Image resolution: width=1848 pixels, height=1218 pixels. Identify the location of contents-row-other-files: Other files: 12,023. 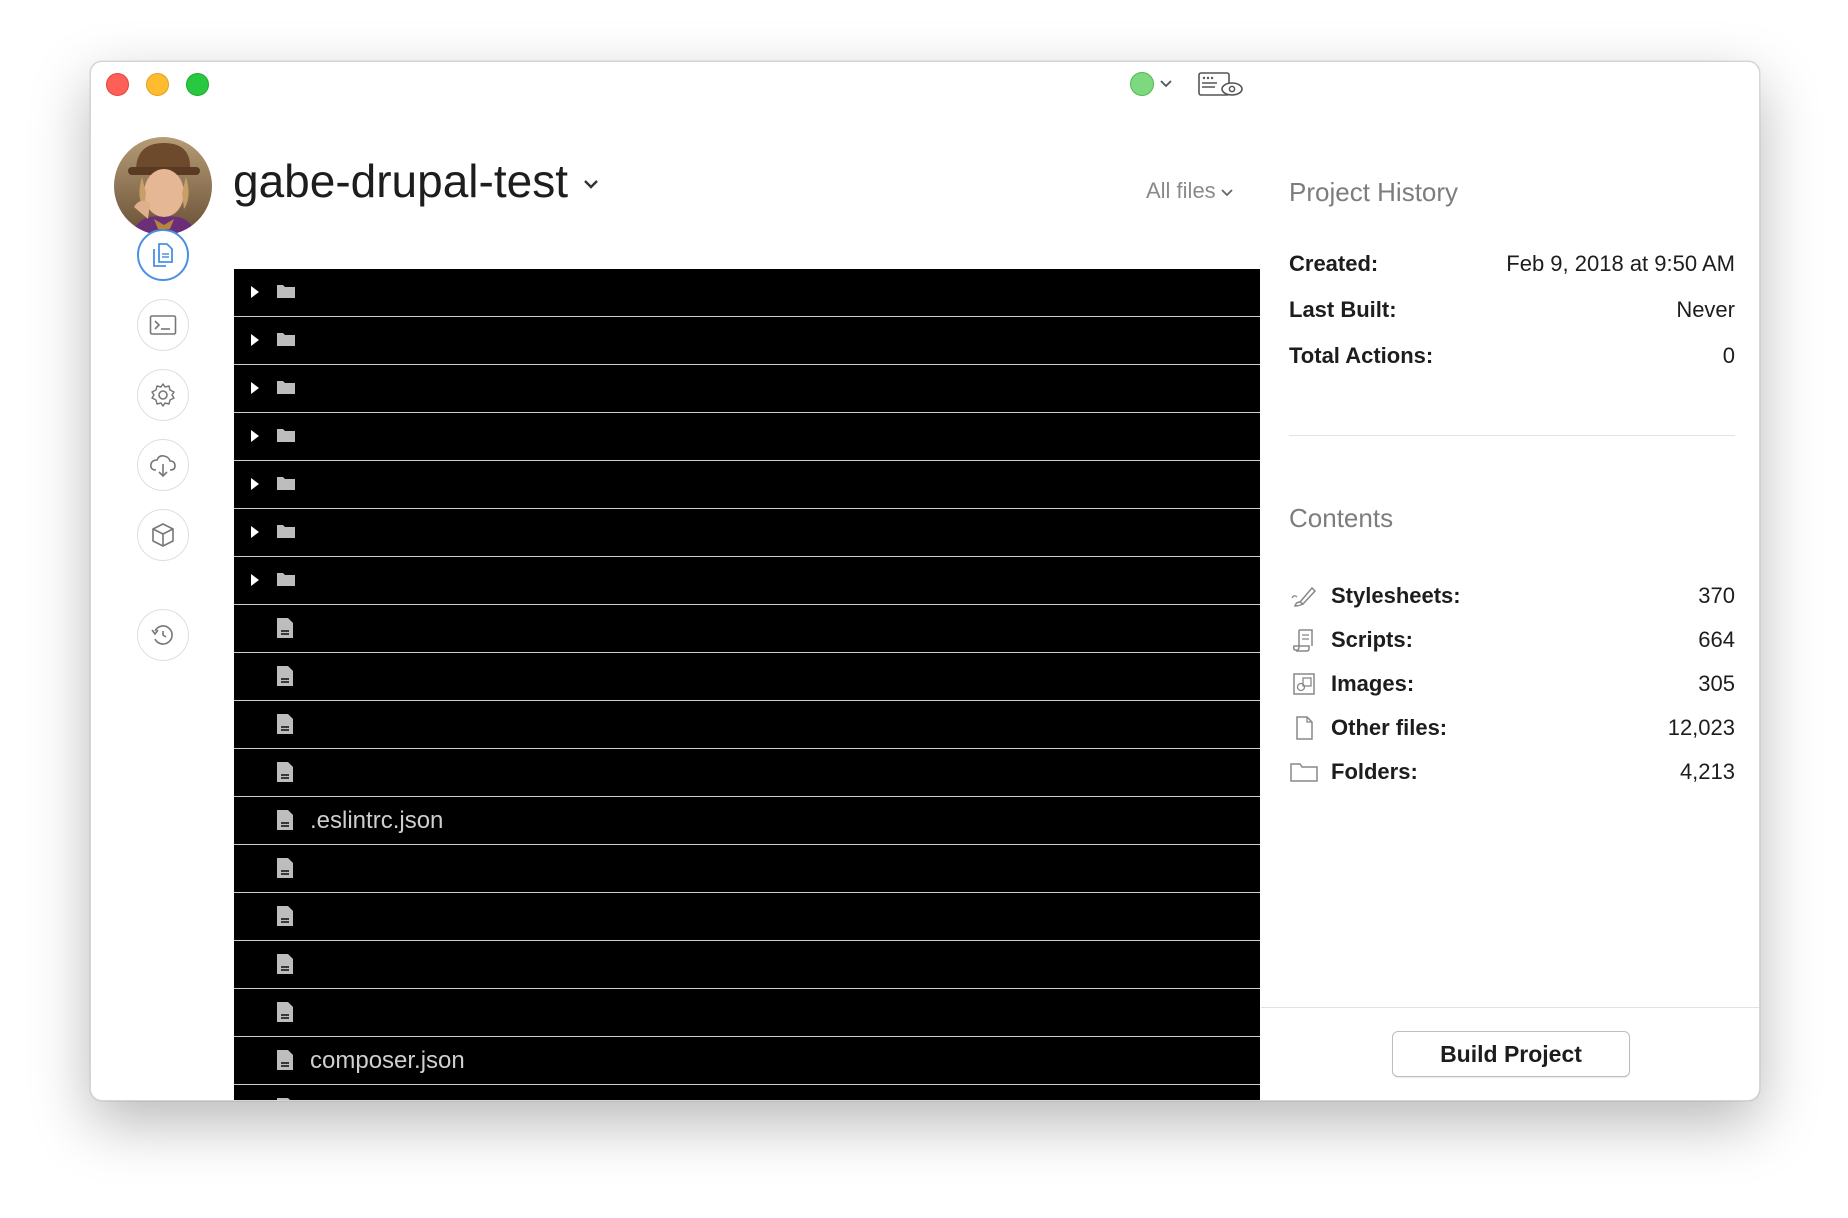
(1512, 728).